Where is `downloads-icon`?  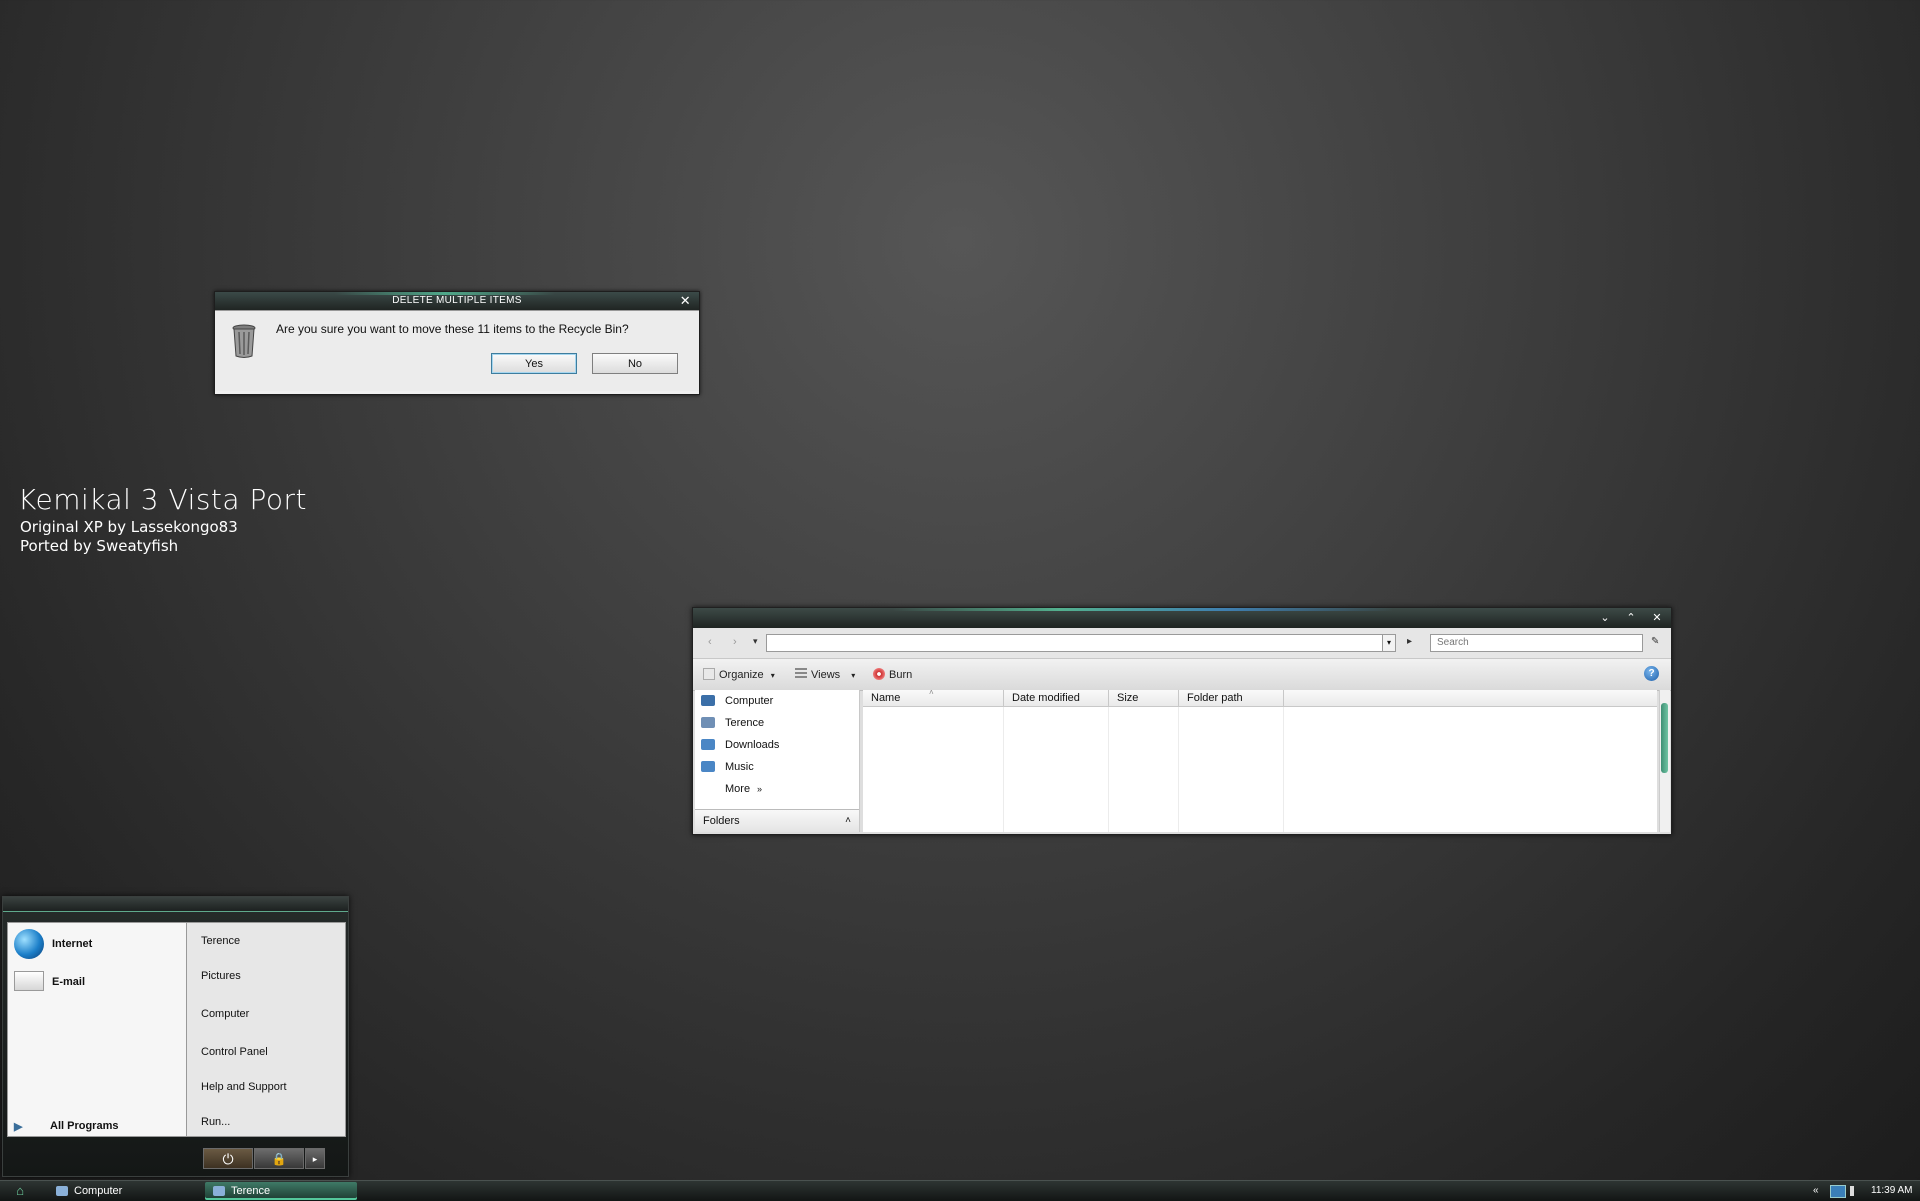 downloads-icon is located at coordinates (708, 744).